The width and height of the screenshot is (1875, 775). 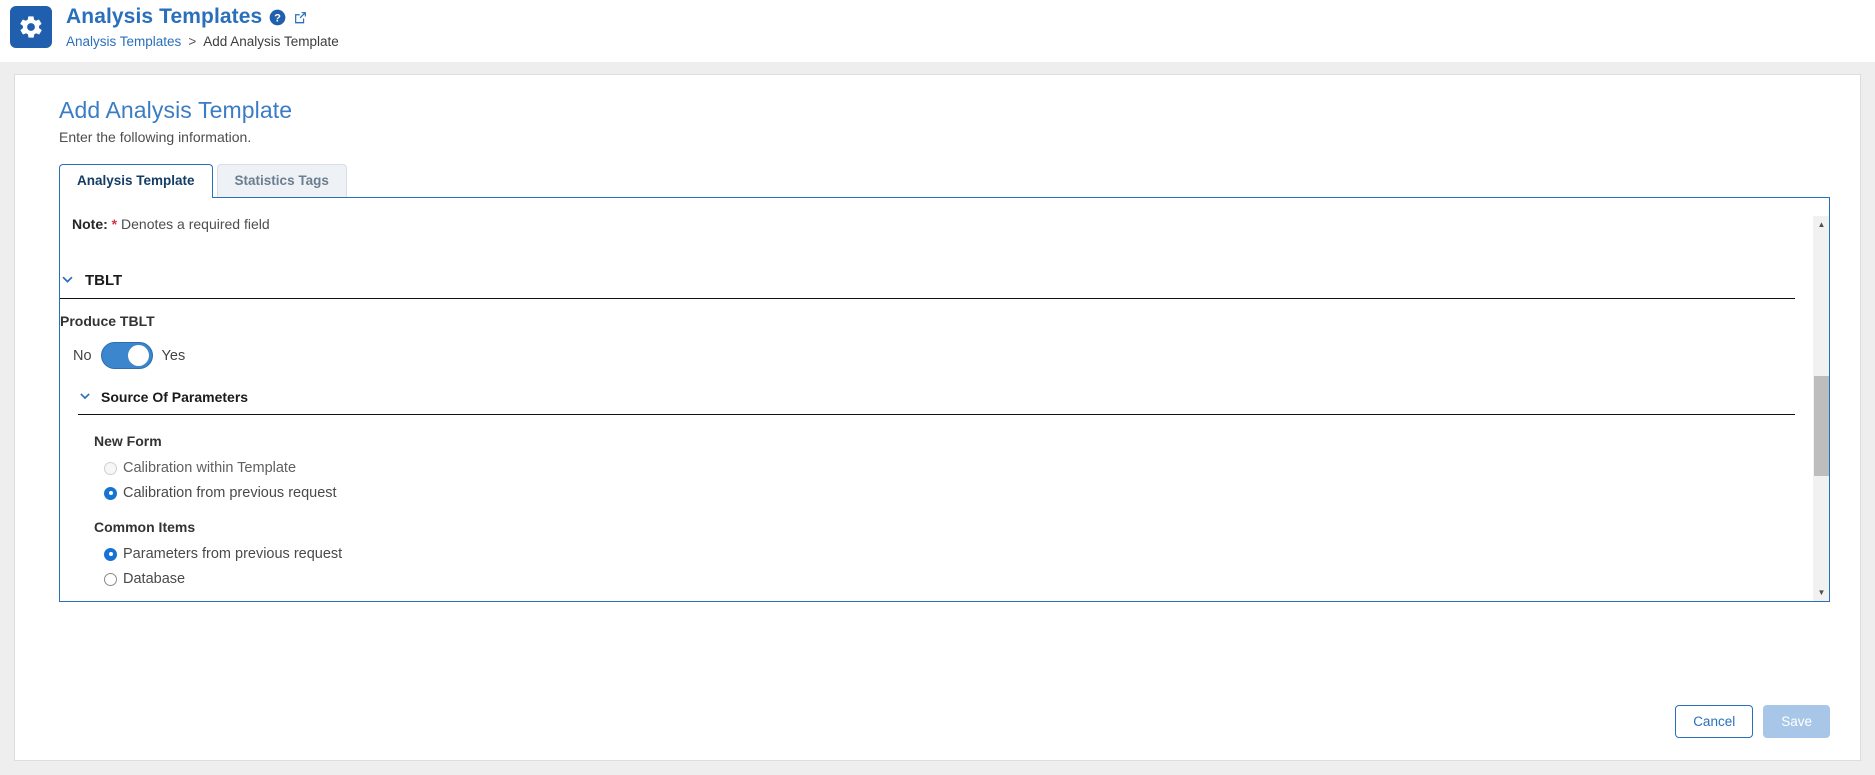 What do you see at coordinates (82, 355) in the screenshot?
I see `toggle-label-no: No` at bounding box center [82, 355].